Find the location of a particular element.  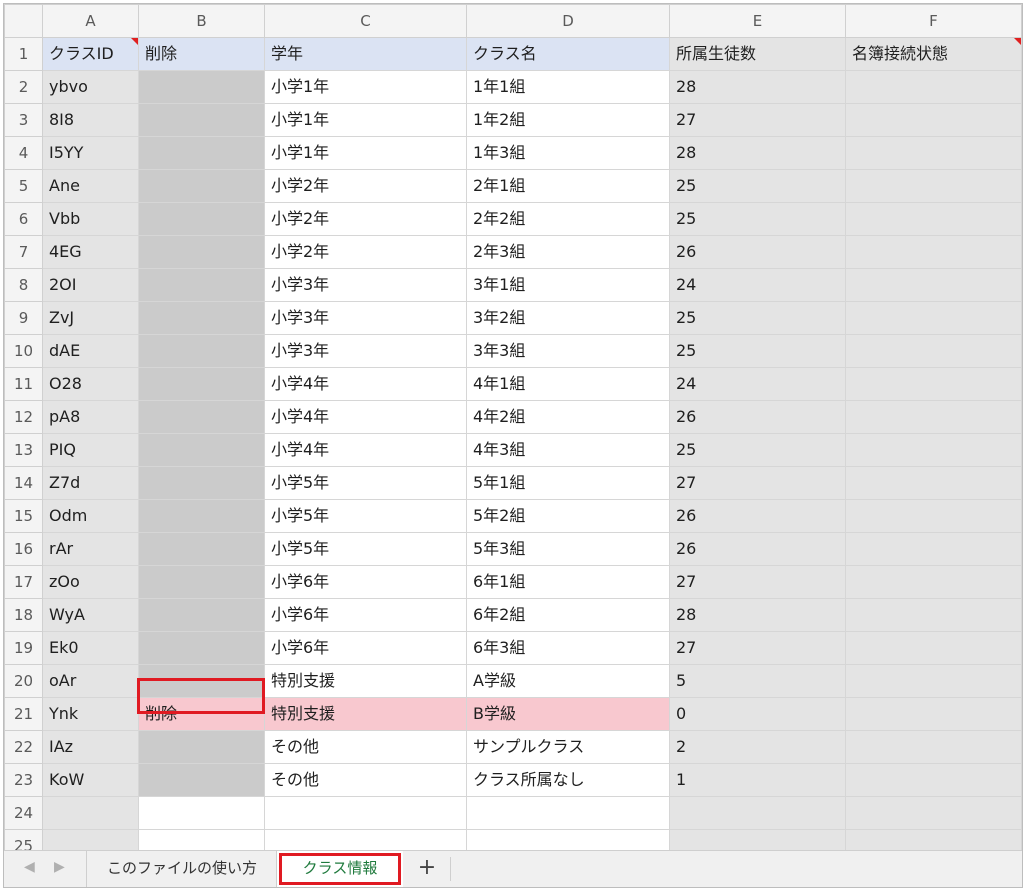

row-header: 23 is located at coordinates (23, 780).